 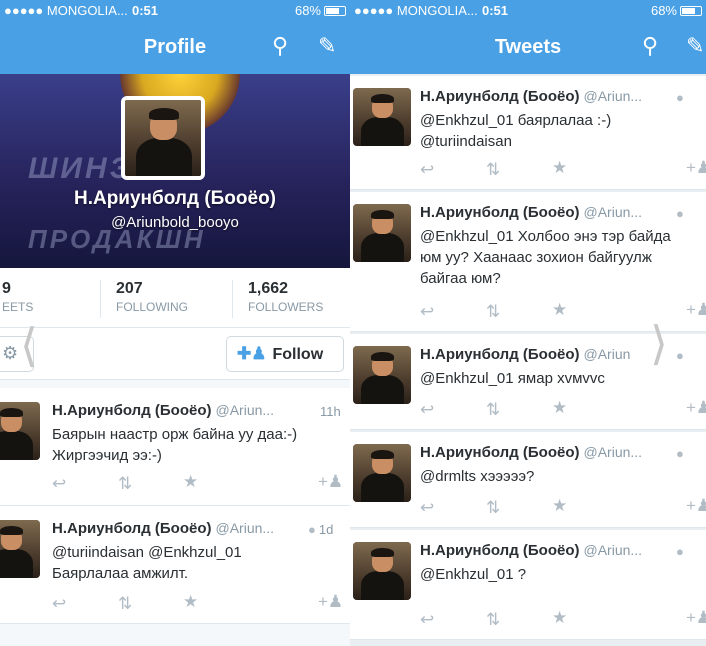 What do you see at coordinates (175, 222) in the screenshot?
I see `profile-handle: @Ariunbold_booyo` at bounding box center [175, 222].